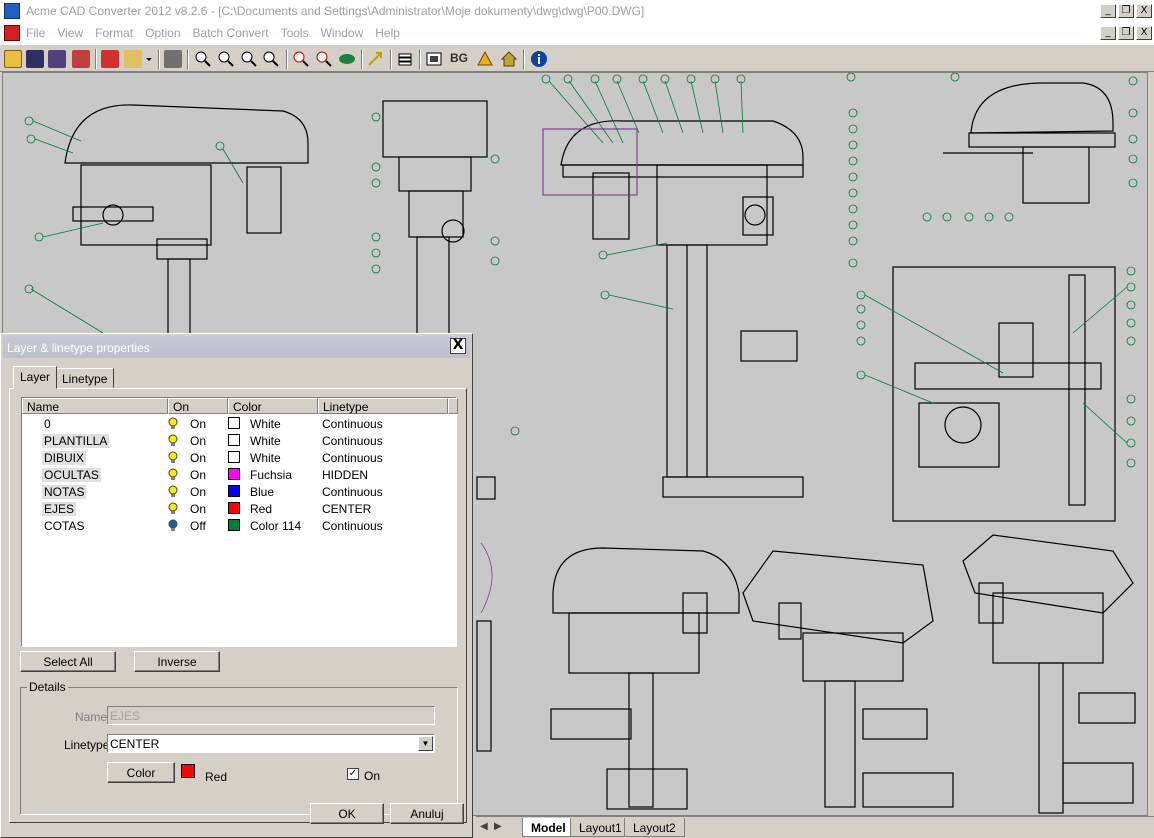 This screenshot has width=1154, height=838. I want to click on menu-file: File, so click(35, 33).